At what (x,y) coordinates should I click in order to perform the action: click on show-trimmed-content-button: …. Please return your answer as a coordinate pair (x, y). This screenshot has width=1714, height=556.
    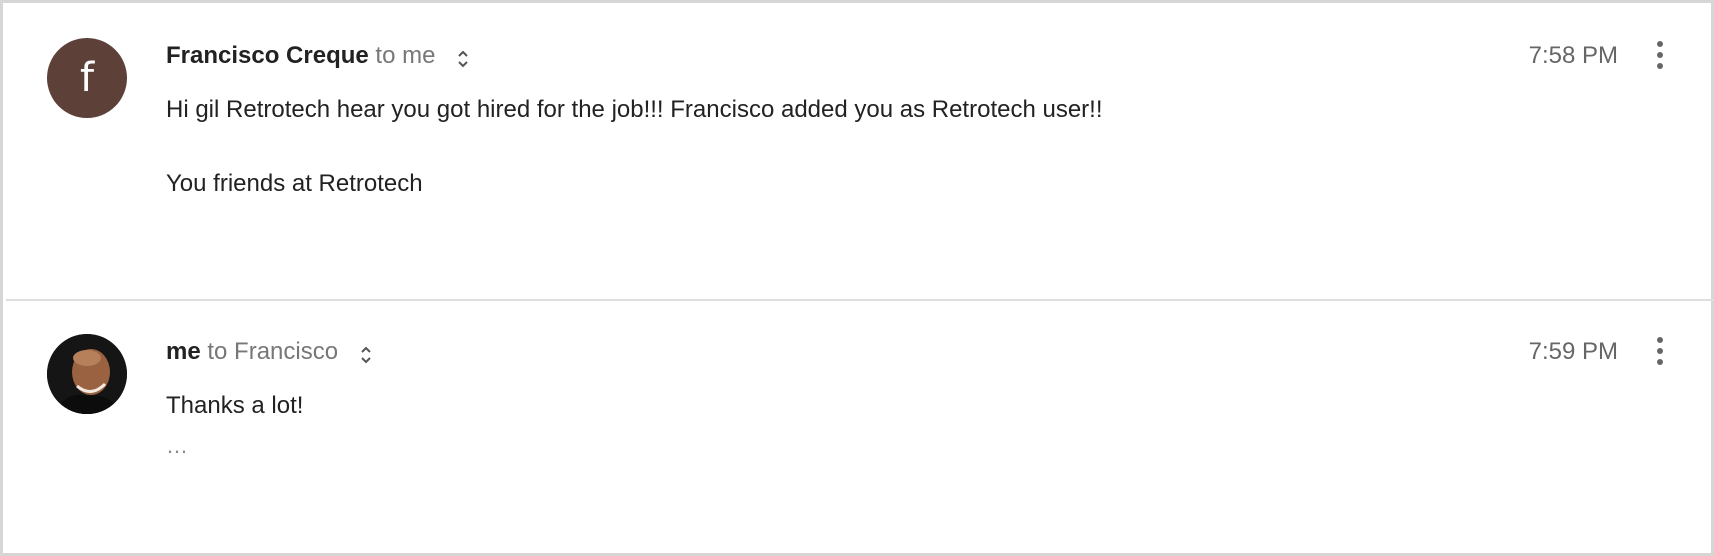
    Looking at the image, I should click on (177, 446).